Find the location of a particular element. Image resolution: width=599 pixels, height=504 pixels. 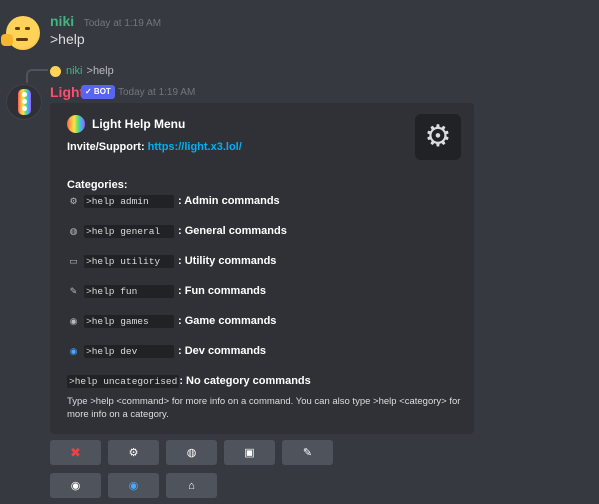

emoji-mouth is located at coordinates (22, 39).